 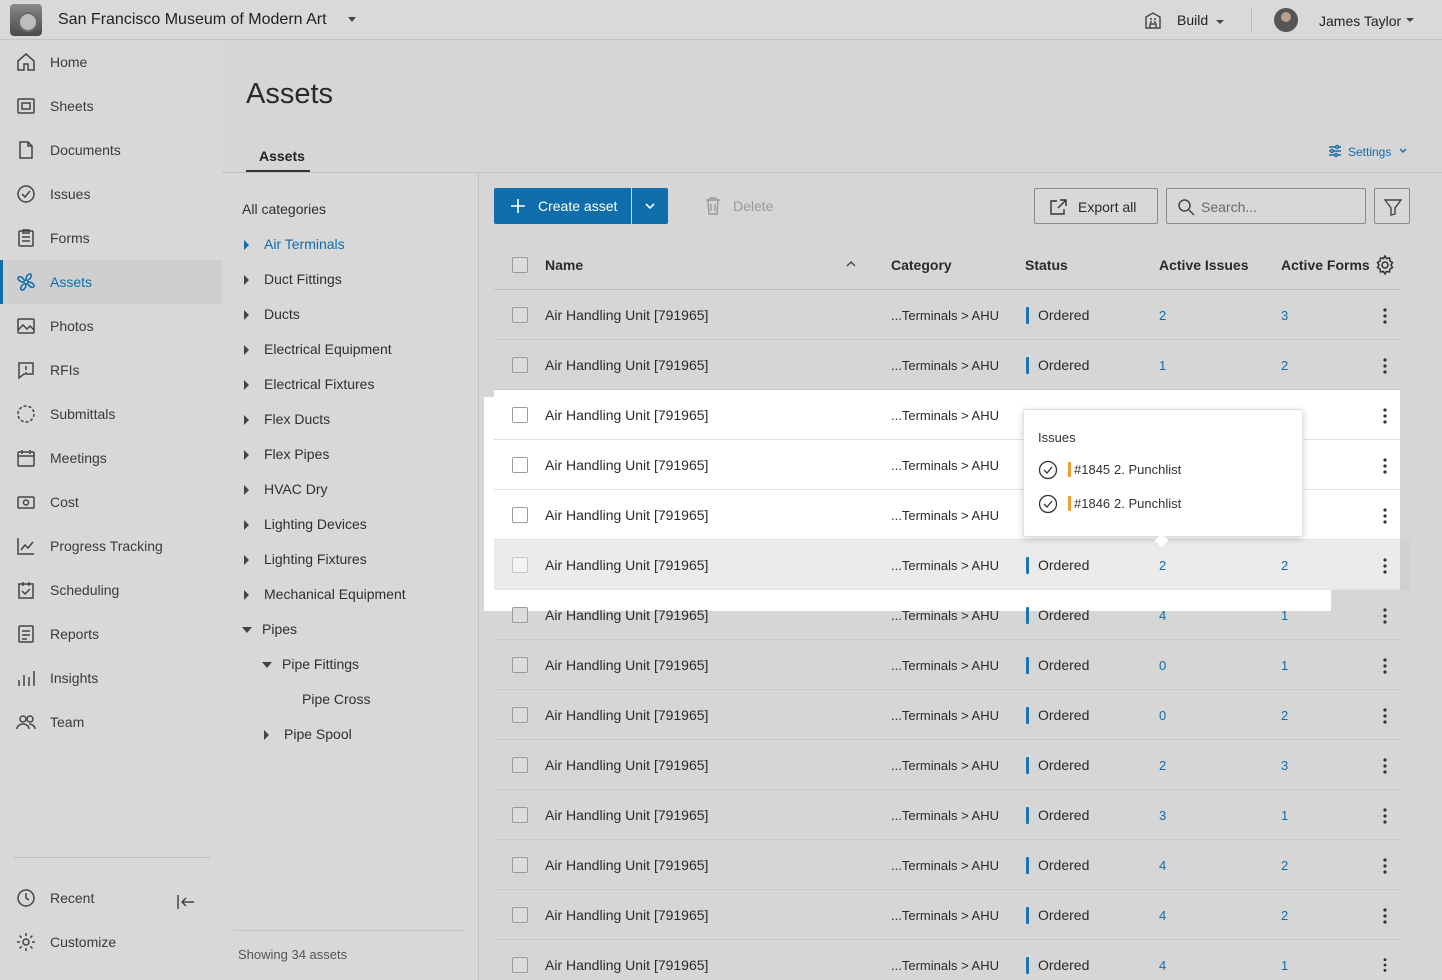 I want to click on sidebar-item-forms: Forms, so click(x=111, y=238).